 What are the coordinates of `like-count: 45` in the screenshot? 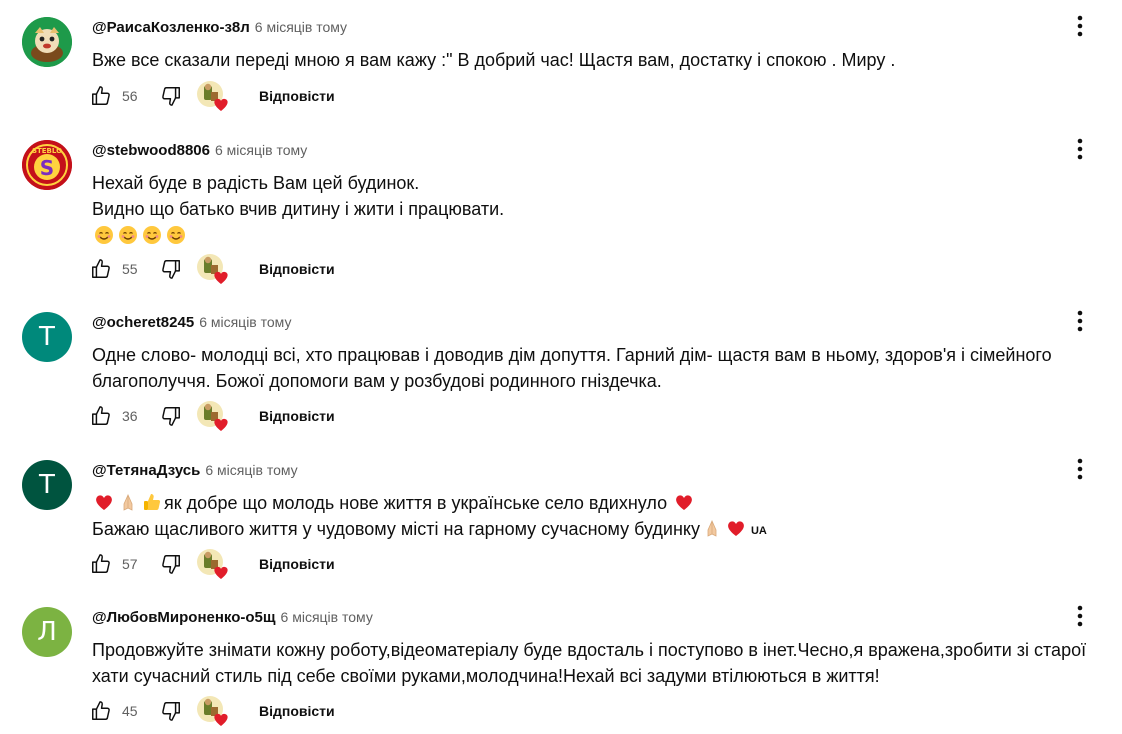 It's located at (130, 711).